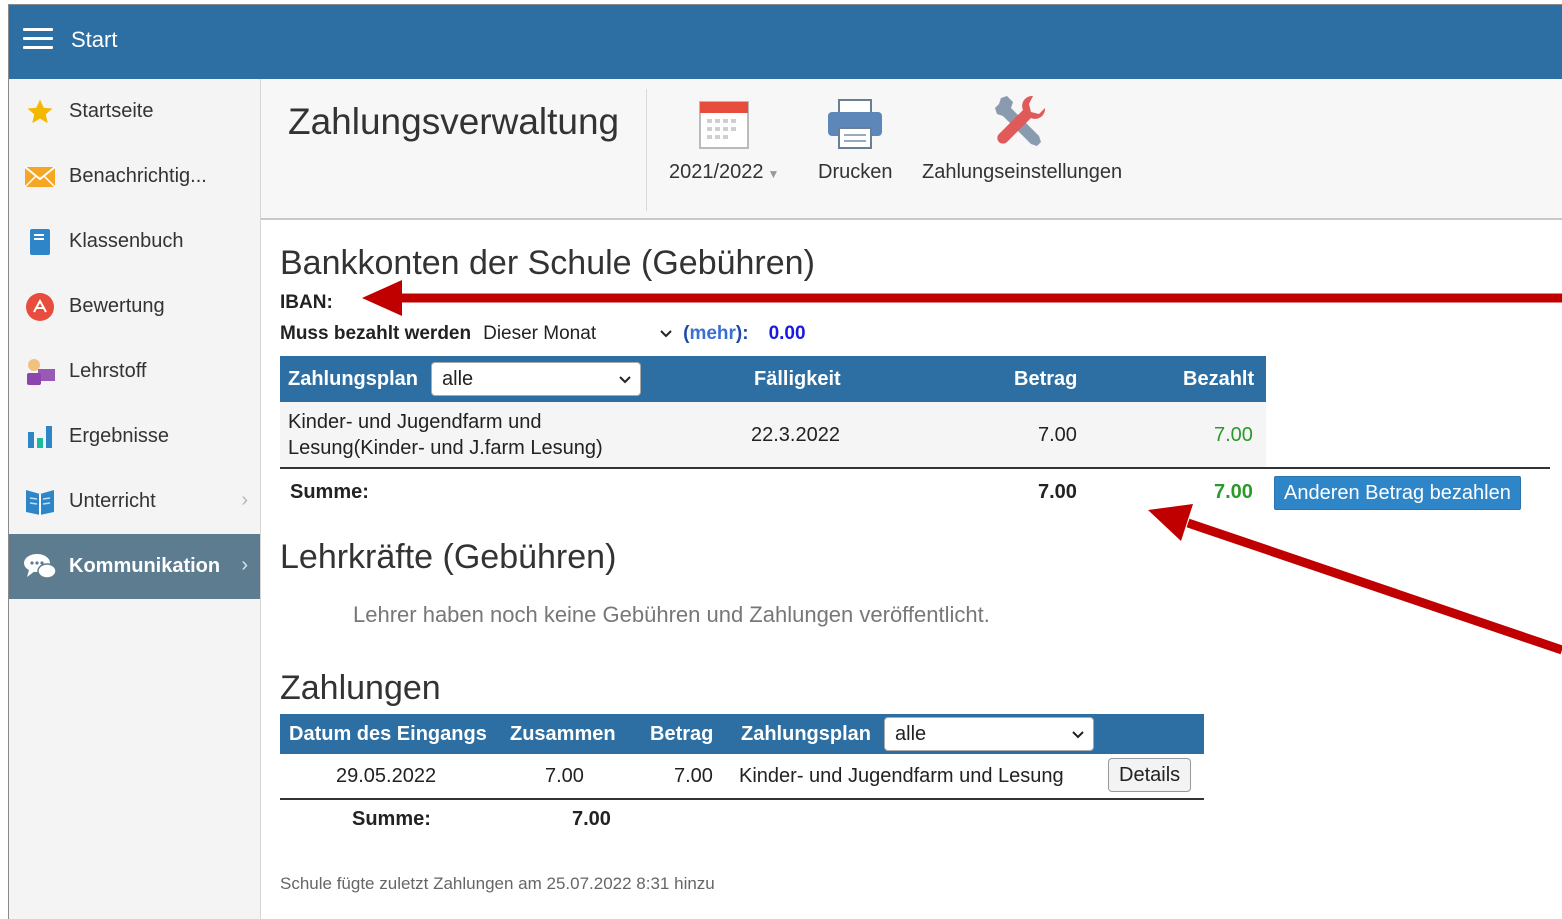 This screenshot has width=1562, height=919. Describe the element at coordinates (117, 306) in the screenshot. I see `sidebar-item-label: Bewertung` at that location.